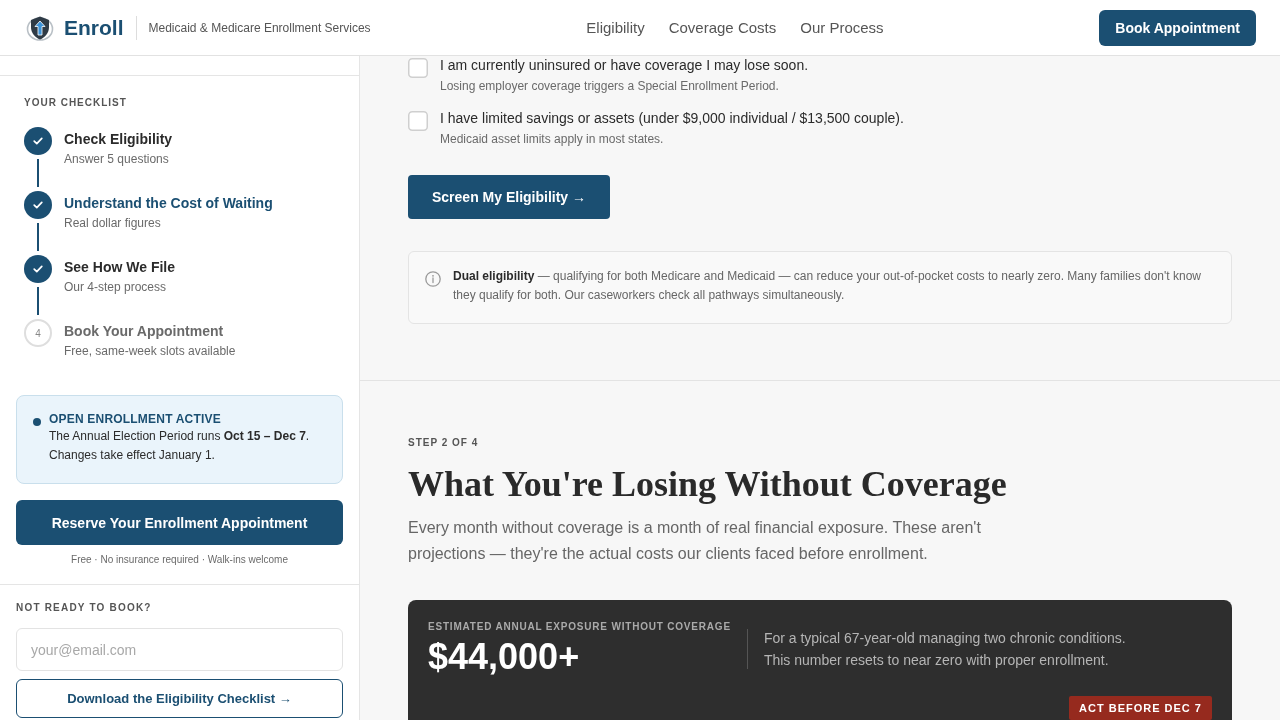  I want to click on step-title: Understand the Cost of Waiting, so click(168, 203).